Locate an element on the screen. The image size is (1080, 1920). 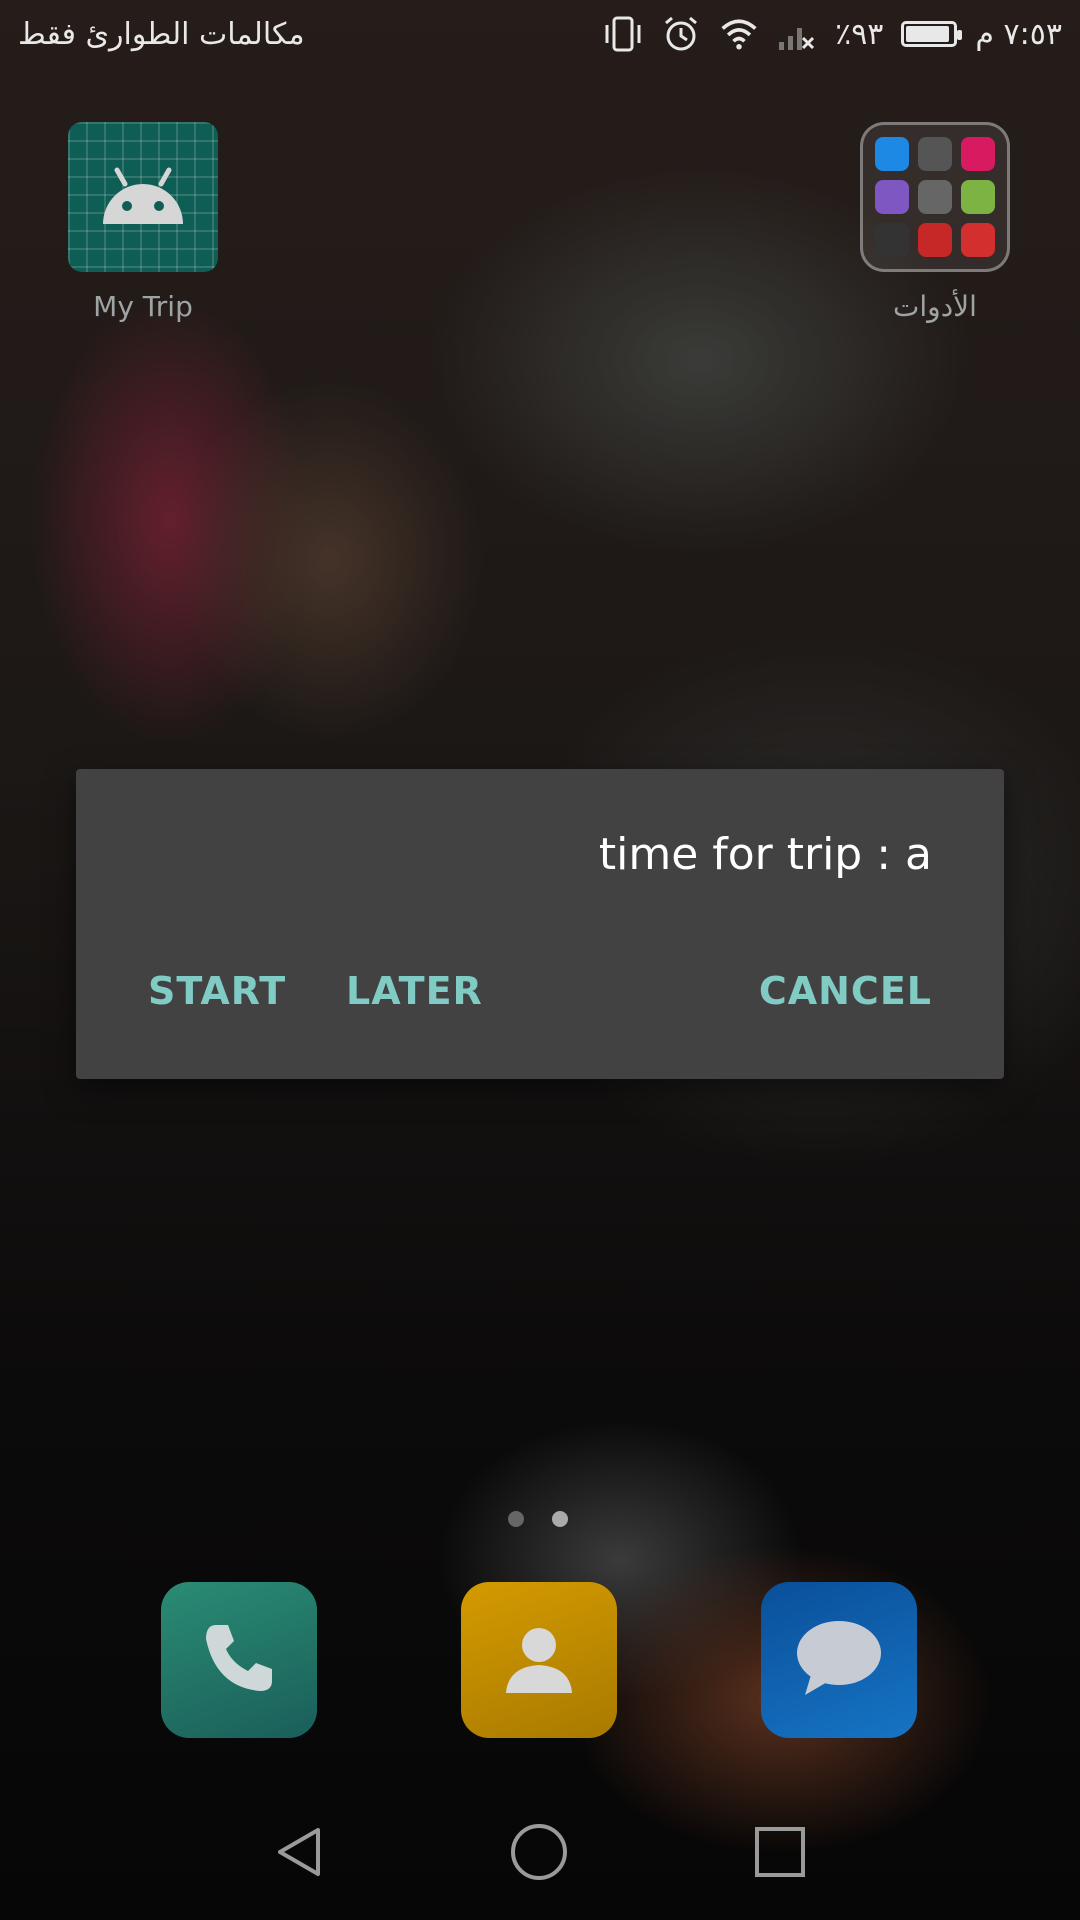
page-dot is located at coordinates (516, 1519).